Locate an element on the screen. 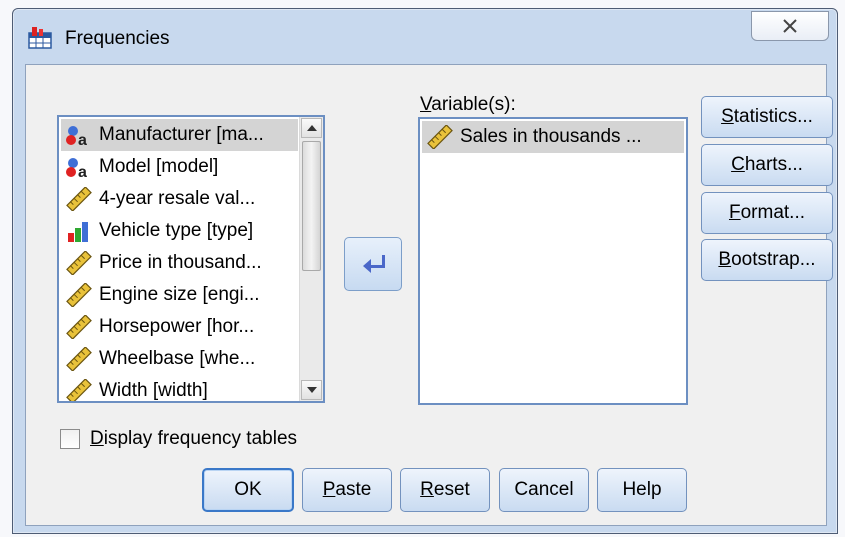  list-item: a Model [model] is located at coordinates (179, 167).